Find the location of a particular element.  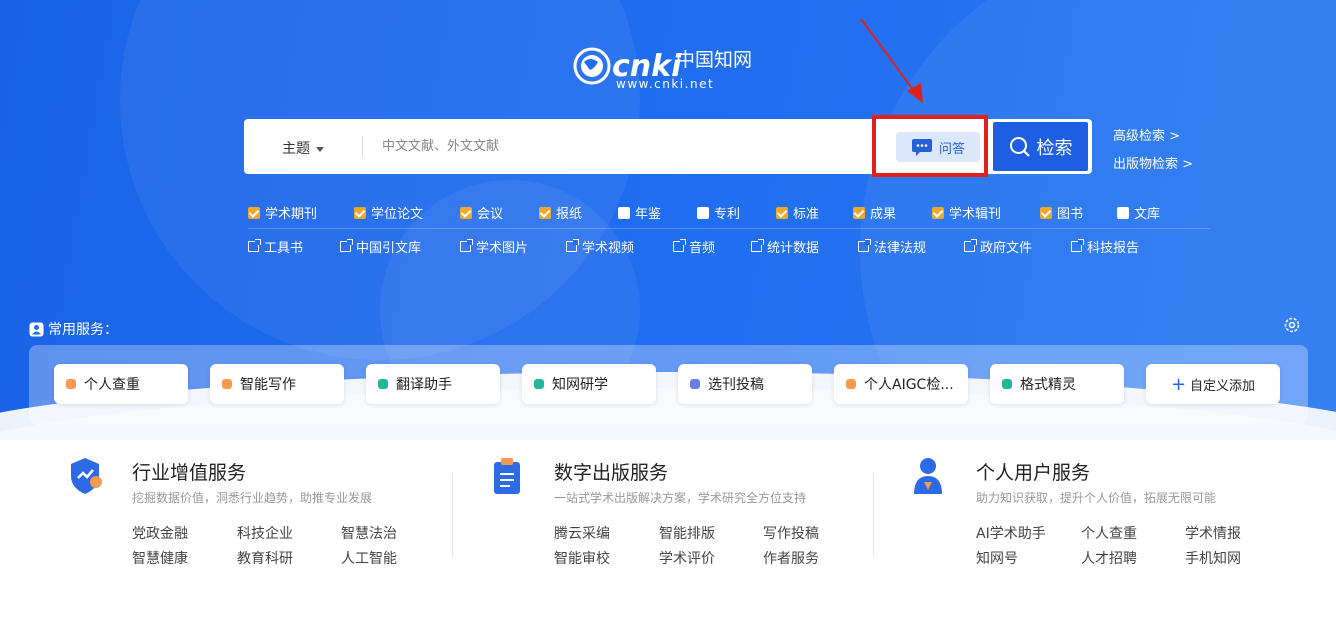

user-icon is located at coordinates (36, 329).